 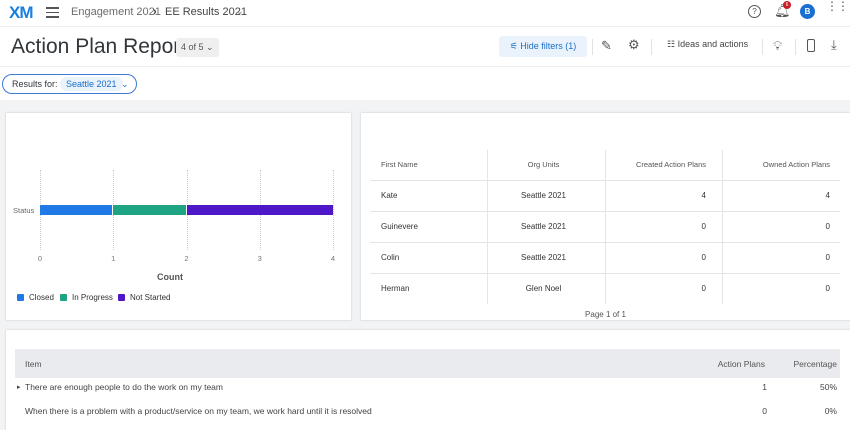 I want to click on items-header-item: Item, so click(x=33, y=364).